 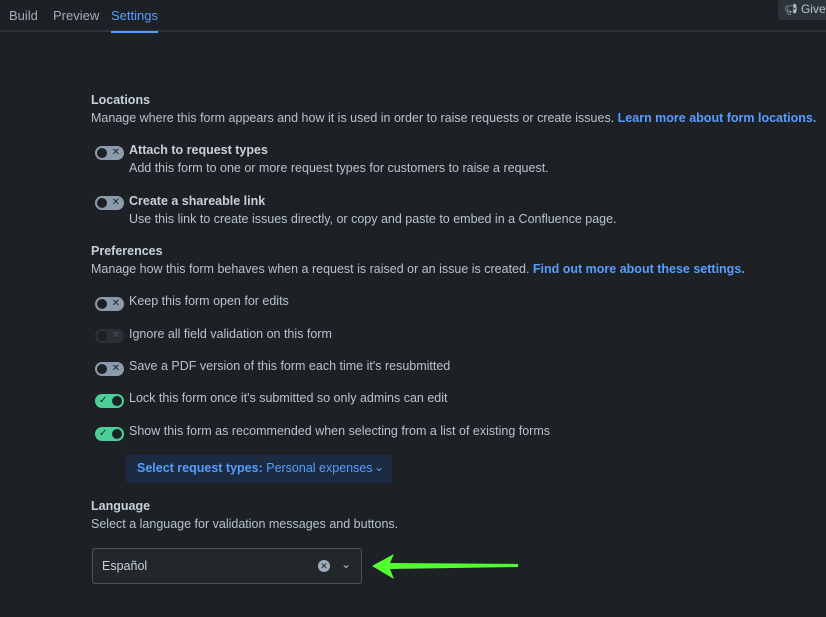 I want to click on keep-open-label: Keep this form open for edits, so click(x=209, y=301).